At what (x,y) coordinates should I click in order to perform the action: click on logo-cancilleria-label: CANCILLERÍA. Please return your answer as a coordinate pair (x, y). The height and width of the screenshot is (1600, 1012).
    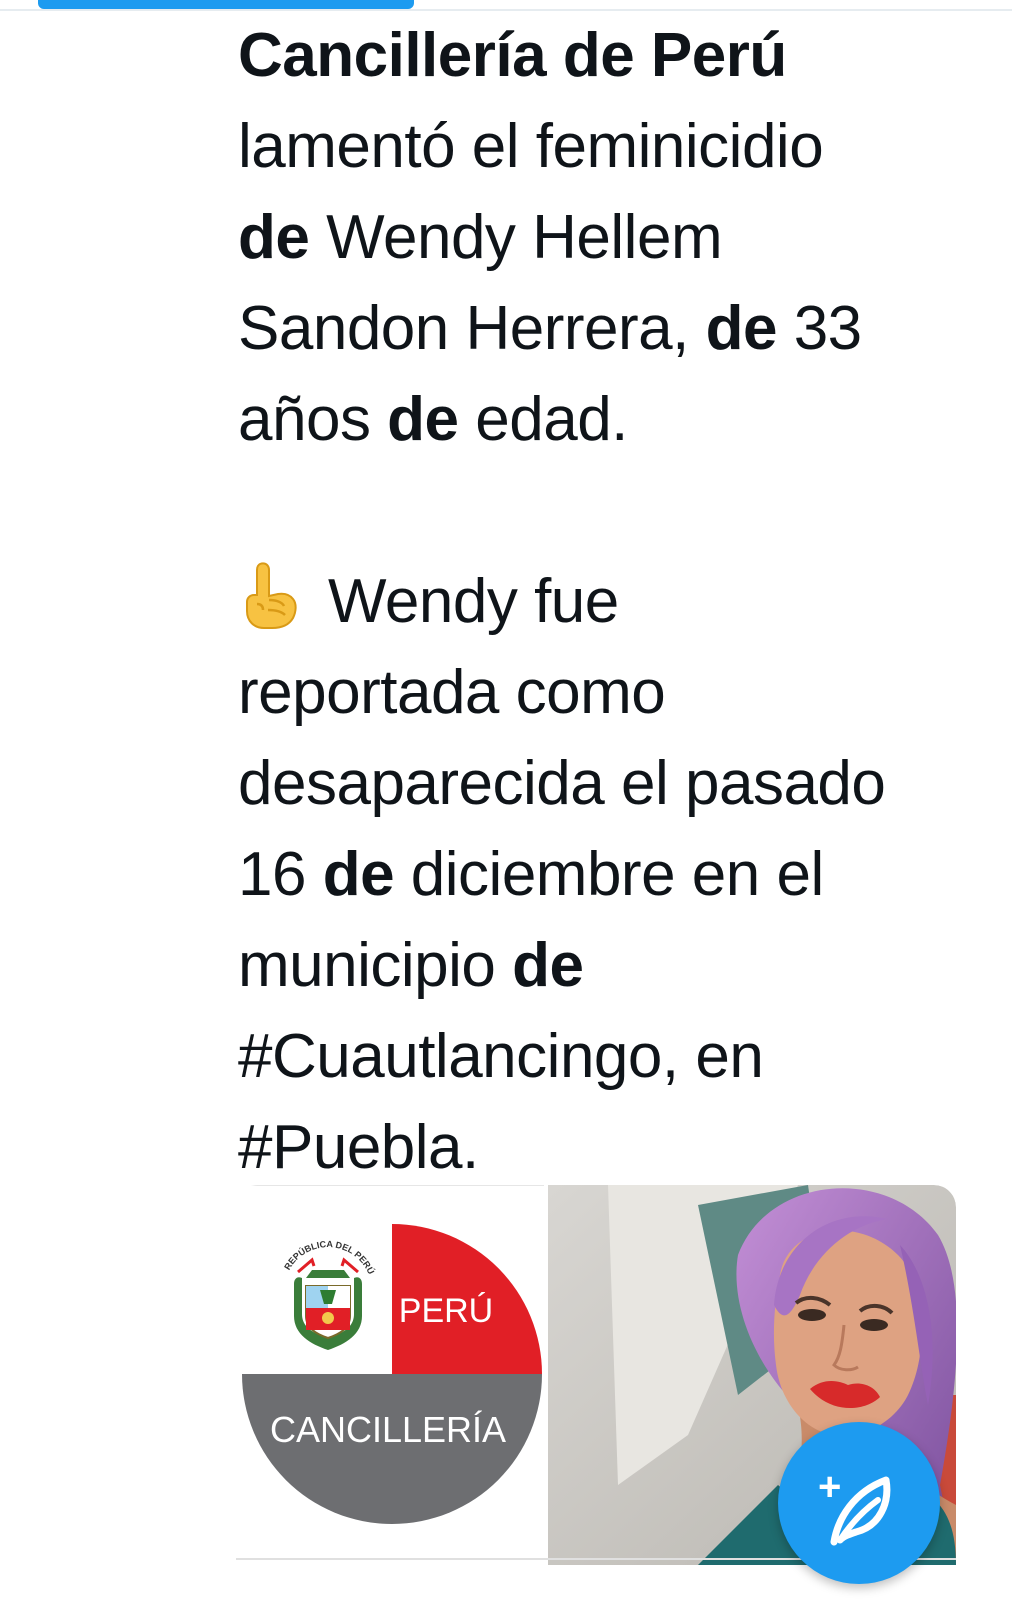
    Looking at the image, I should click on (388, 1429).